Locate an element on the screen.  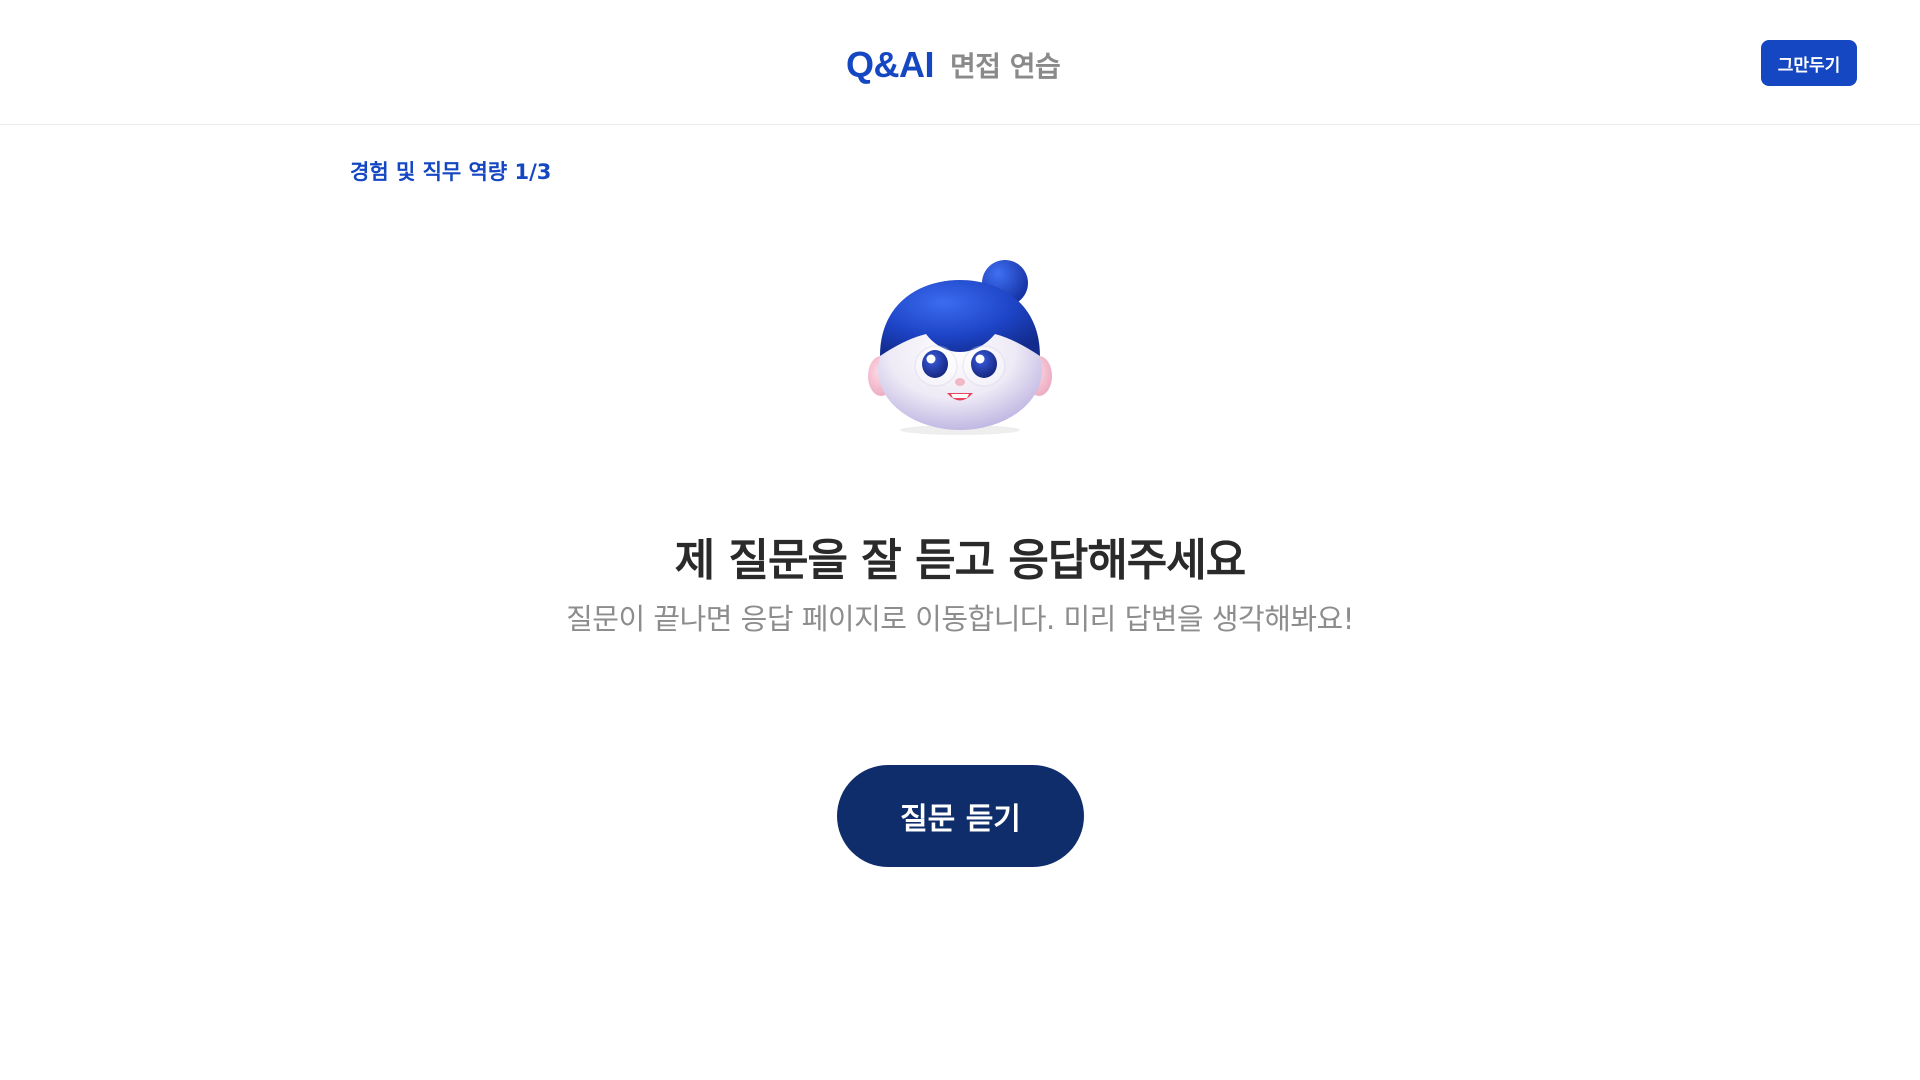
listen-question-button: 질문 듣기 is located at coordinates (960, 816).